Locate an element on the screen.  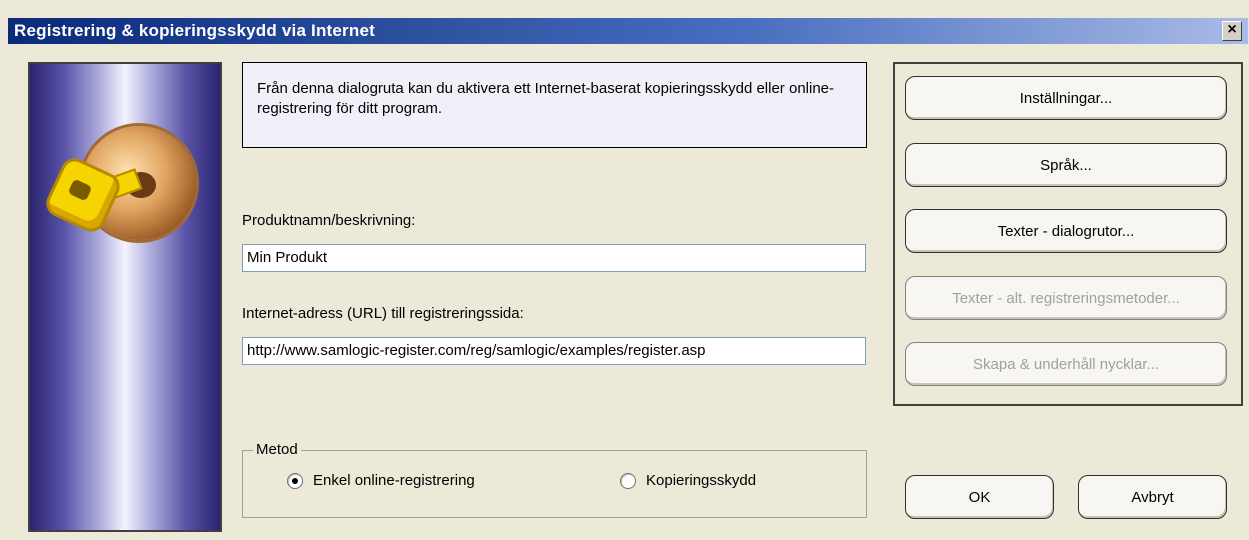
radio-copy-protection: Kopieringsskydd is located at coordinates (688, 480).